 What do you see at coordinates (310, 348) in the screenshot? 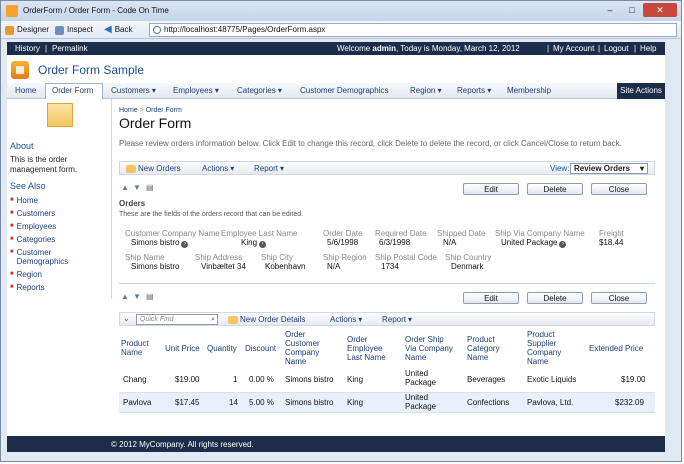
I see `column-header: Order Customer Company Name` at bounding box center [310, 348].